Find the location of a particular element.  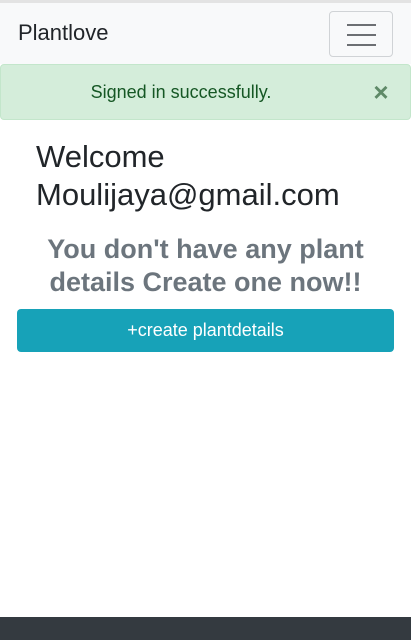

navbar-toggle-button is located at coordinates (361, 34).